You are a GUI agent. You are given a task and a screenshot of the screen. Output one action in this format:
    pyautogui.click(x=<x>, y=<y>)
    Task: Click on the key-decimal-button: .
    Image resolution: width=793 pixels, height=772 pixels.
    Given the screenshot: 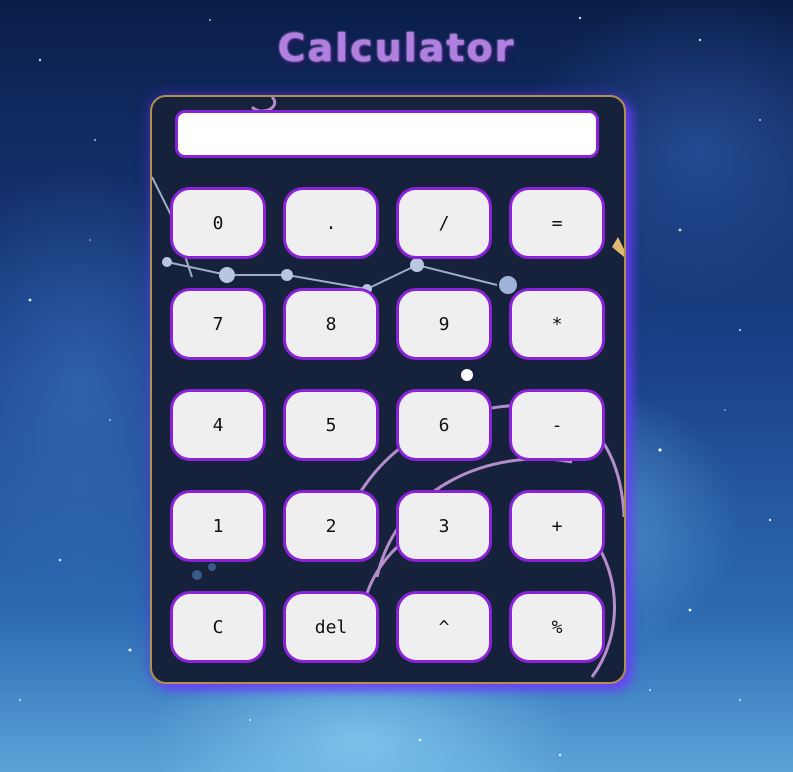 What is the action you would take?
    pyautogui.click(x=331, y=223)
    